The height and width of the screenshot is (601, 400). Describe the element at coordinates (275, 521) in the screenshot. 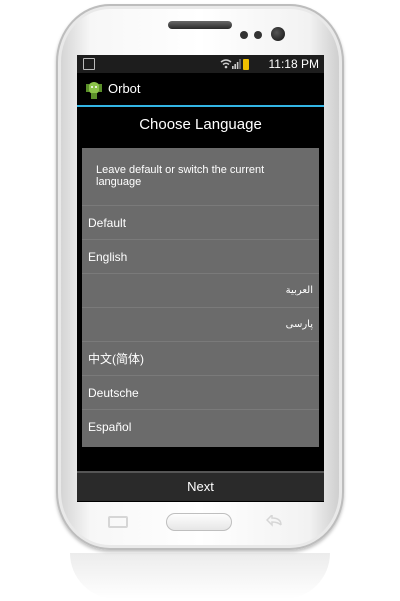

I see `back-key-icon` at that location.